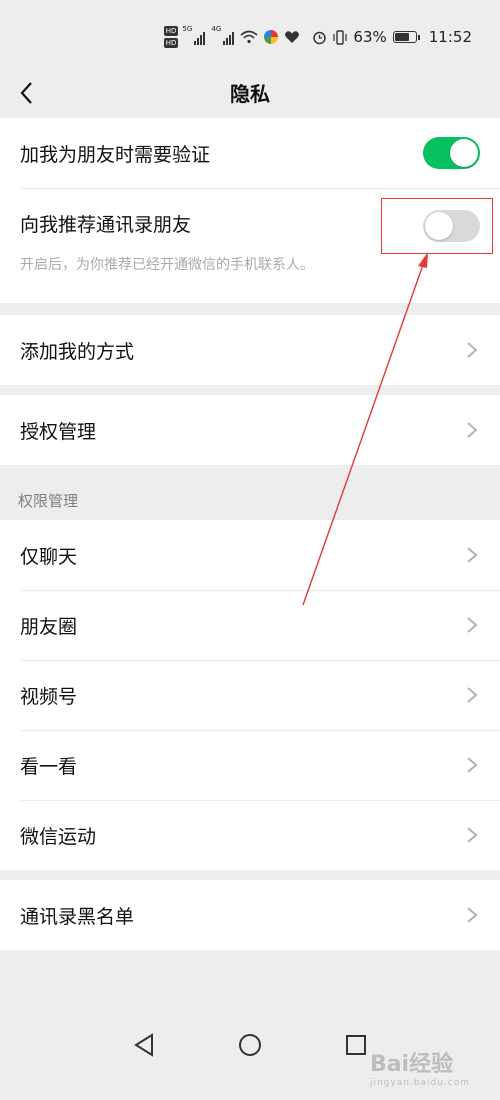 This screenshot has height=1100, width=500. What do you see at coordinates (370, 37) in the screenshot?
I see `battery-percent: 63%` at bounding box center [370, 37].